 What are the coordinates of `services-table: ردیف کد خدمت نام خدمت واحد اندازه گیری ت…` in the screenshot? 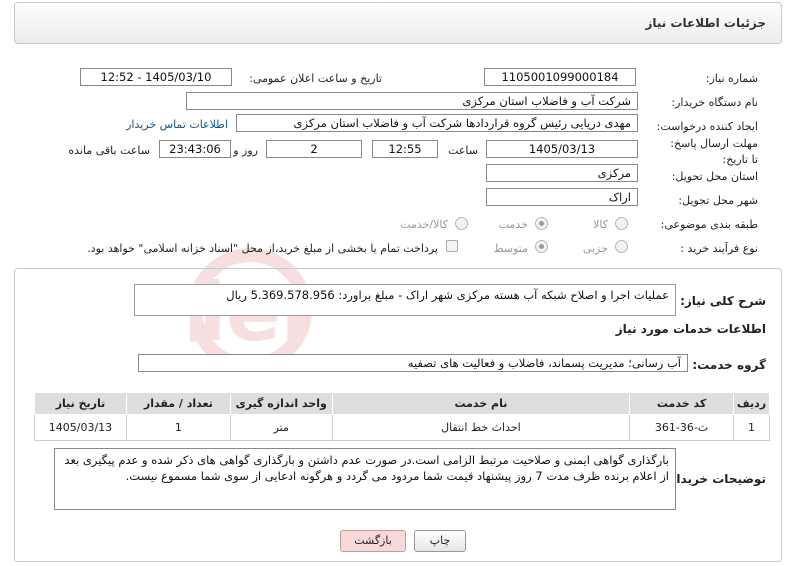 It's located at (402, 416).